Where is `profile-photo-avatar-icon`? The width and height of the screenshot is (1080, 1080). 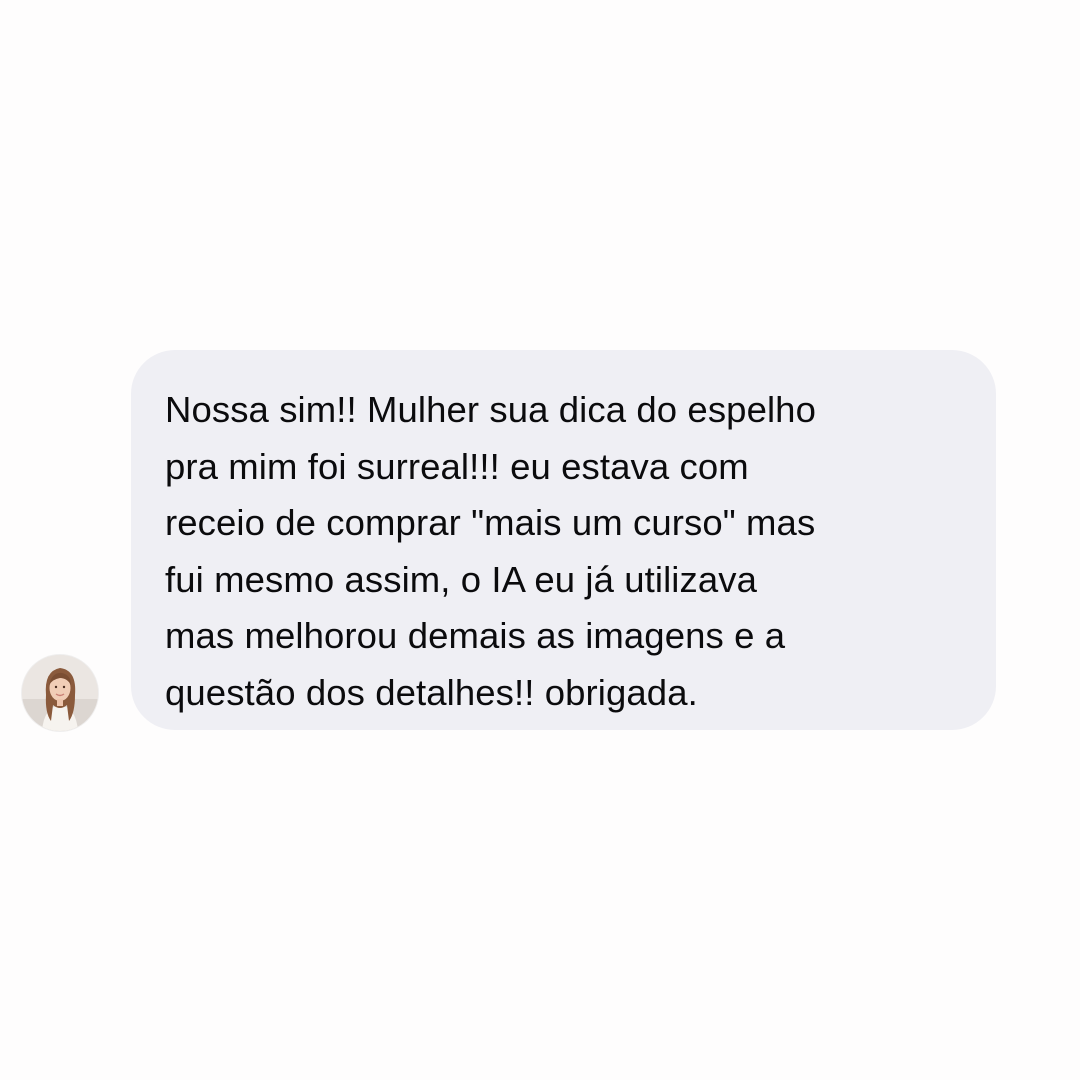 profile-photo-avatar-icon is located at coordinates (60, 693).